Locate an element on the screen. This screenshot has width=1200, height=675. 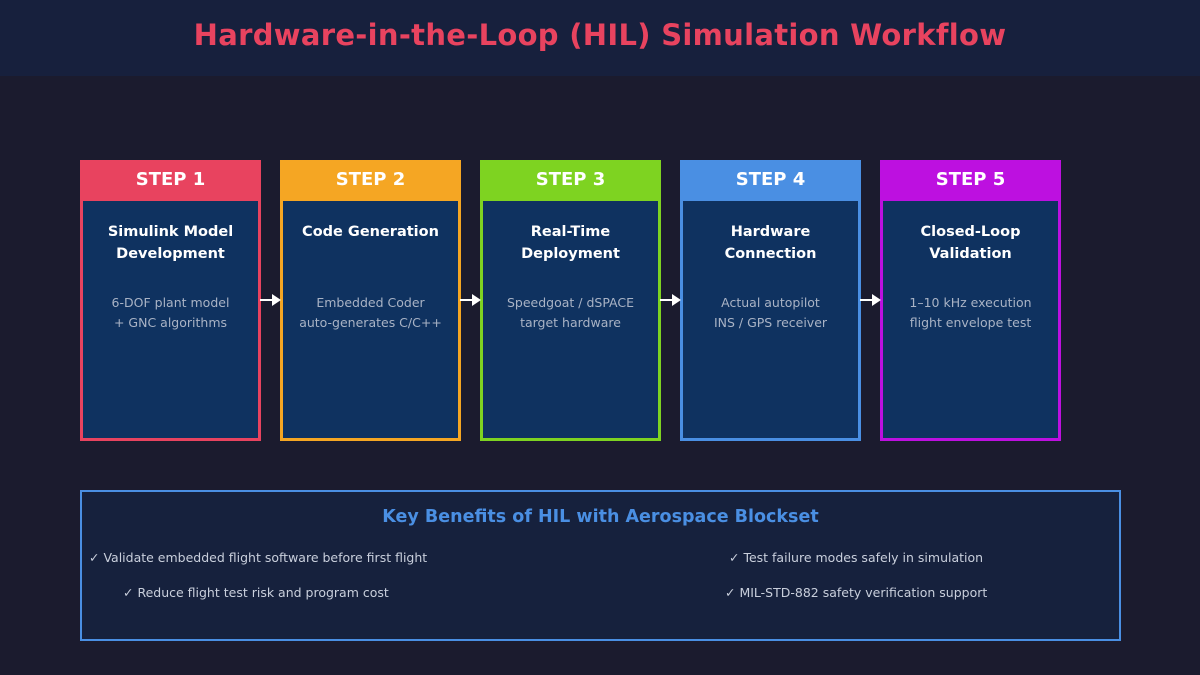
step-3-title-line-1: Real-Time is located at coordinates (570, 232).